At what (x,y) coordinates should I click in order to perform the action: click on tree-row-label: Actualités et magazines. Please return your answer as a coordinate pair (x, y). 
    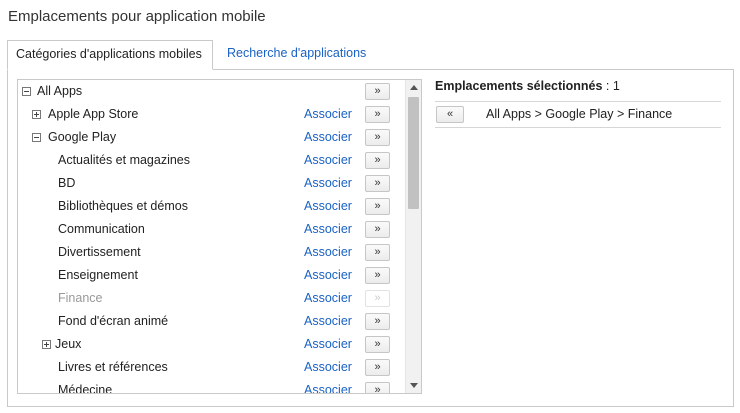
    Looking at the image, I should click on (124, 160).